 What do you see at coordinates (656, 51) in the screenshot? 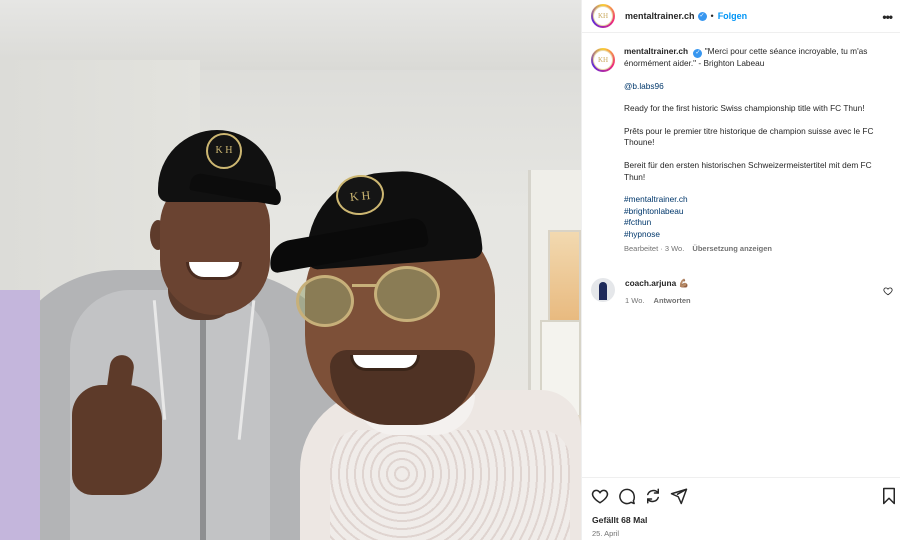
I see `caption-author-username: mentaltrainer.ch` at bounding box center [656, 51].